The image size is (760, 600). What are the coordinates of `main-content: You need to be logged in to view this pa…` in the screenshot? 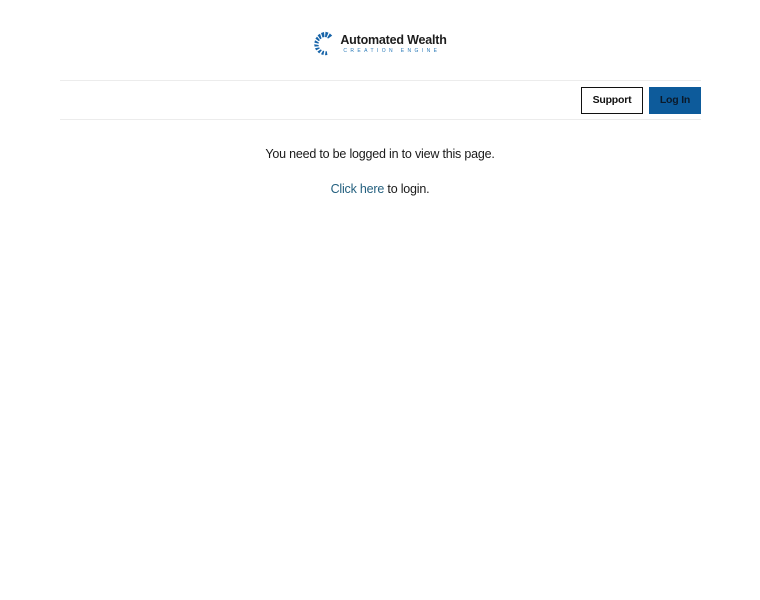 It's located at (380, 158).